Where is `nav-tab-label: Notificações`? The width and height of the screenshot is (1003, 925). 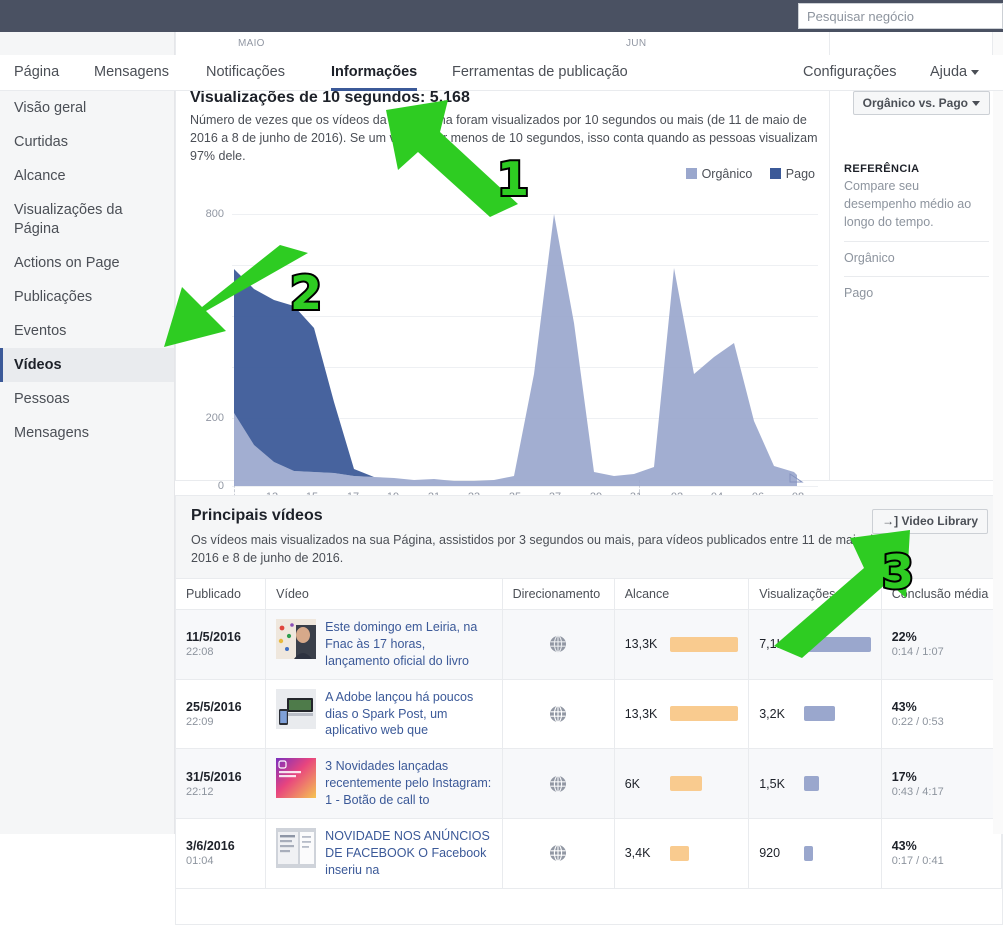 nav-tab-label: Notificações is located at coordinates (245, 72).